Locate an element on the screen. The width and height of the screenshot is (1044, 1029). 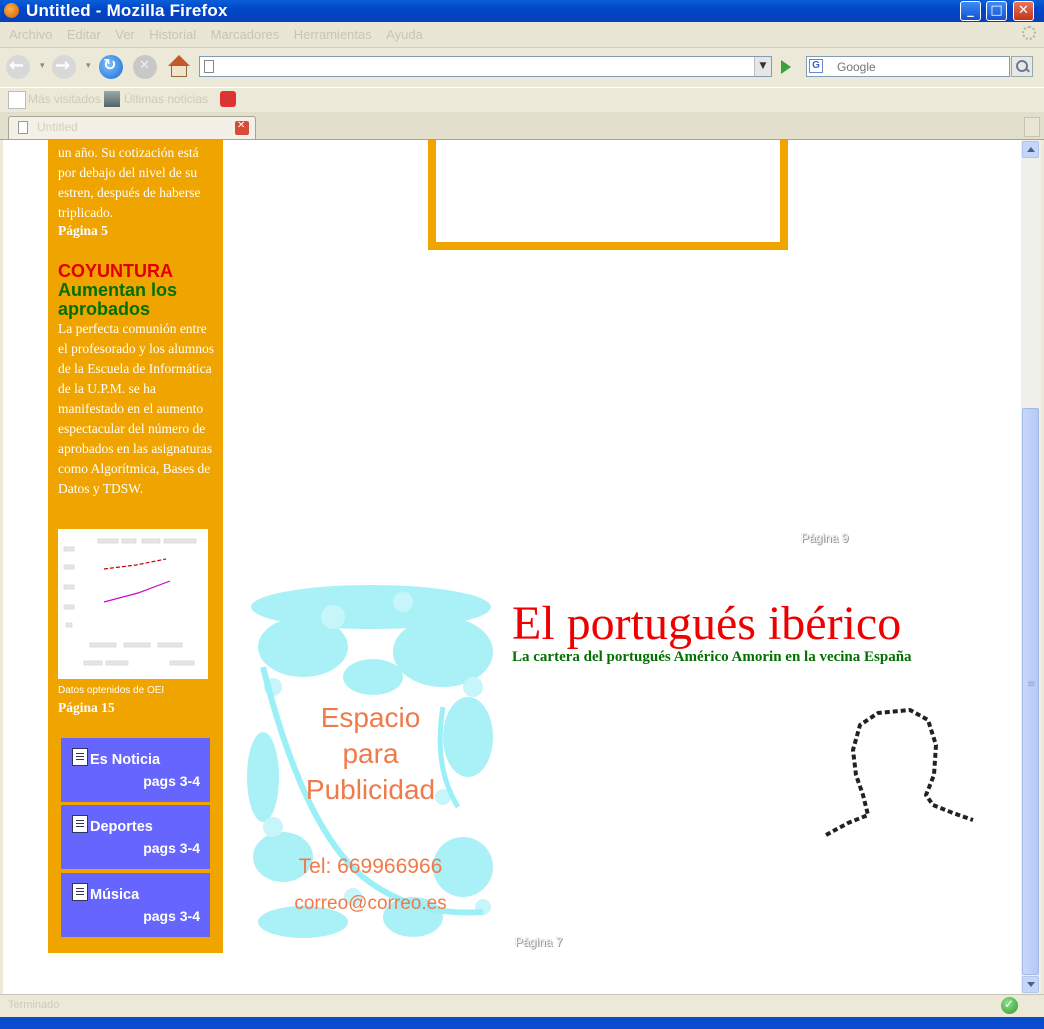
forward-history-dropdown: ▾ is located at coordinates (88, 66).